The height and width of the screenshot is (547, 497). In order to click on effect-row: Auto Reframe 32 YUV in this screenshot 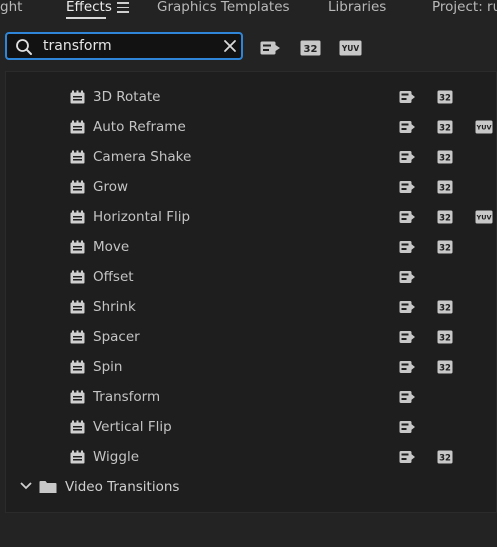, I will do `click(251, 127)`.